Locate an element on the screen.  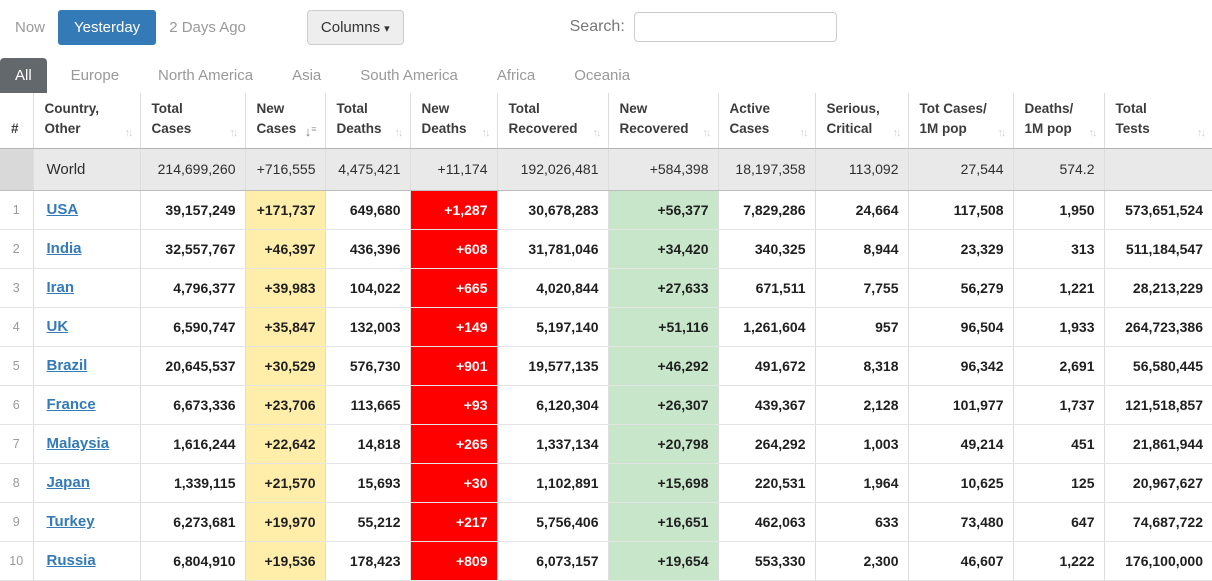
cell-new_deaths: +608 is located at coordinates (453, 249).